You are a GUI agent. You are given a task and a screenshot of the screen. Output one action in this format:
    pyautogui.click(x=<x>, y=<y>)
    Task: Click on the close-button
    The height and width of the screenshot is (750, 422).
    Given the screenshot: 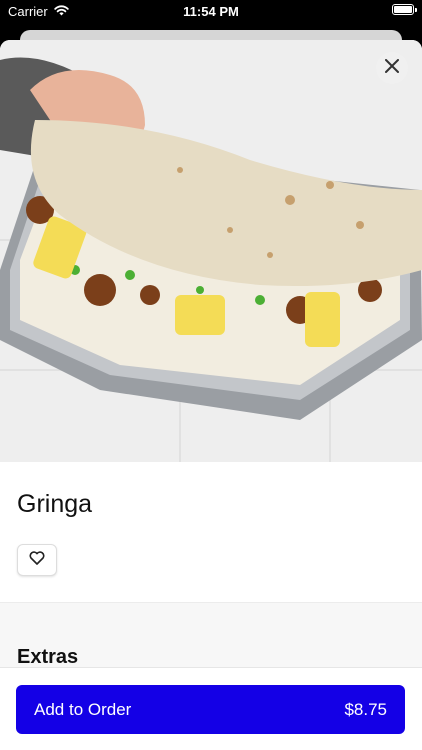 What is the action you would take?
    pyautogui.click(x=392, y=68)
    